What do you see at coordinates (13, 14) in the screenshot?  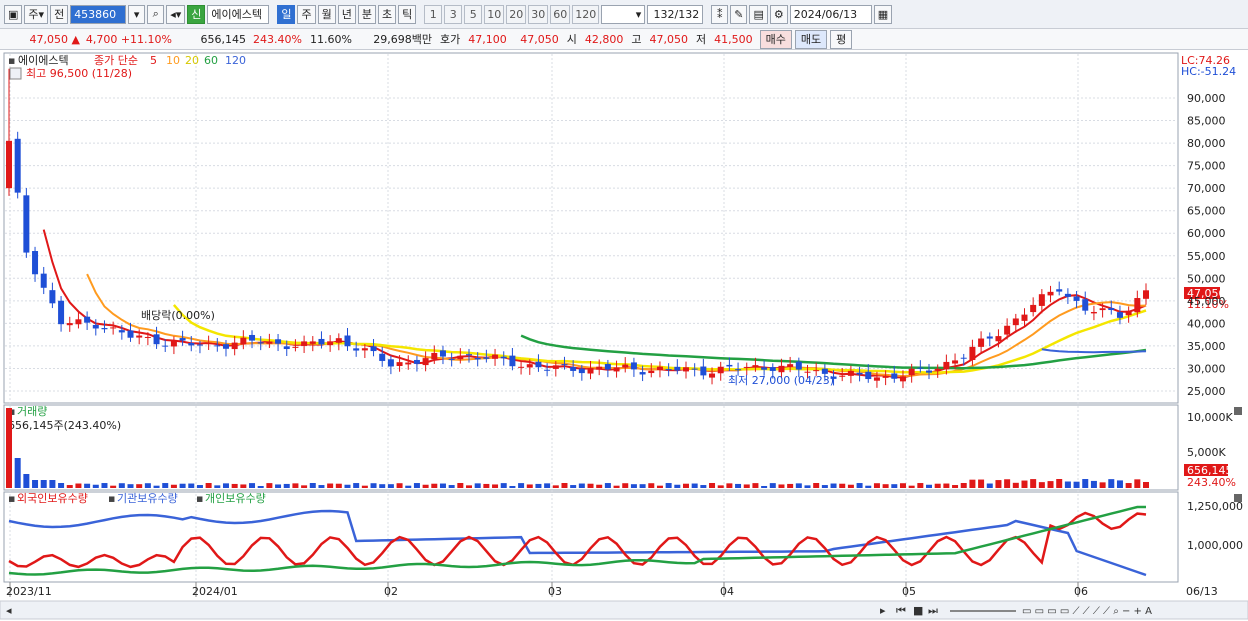 I see `layout-icon: ▣` at bounding box center [13, 14].